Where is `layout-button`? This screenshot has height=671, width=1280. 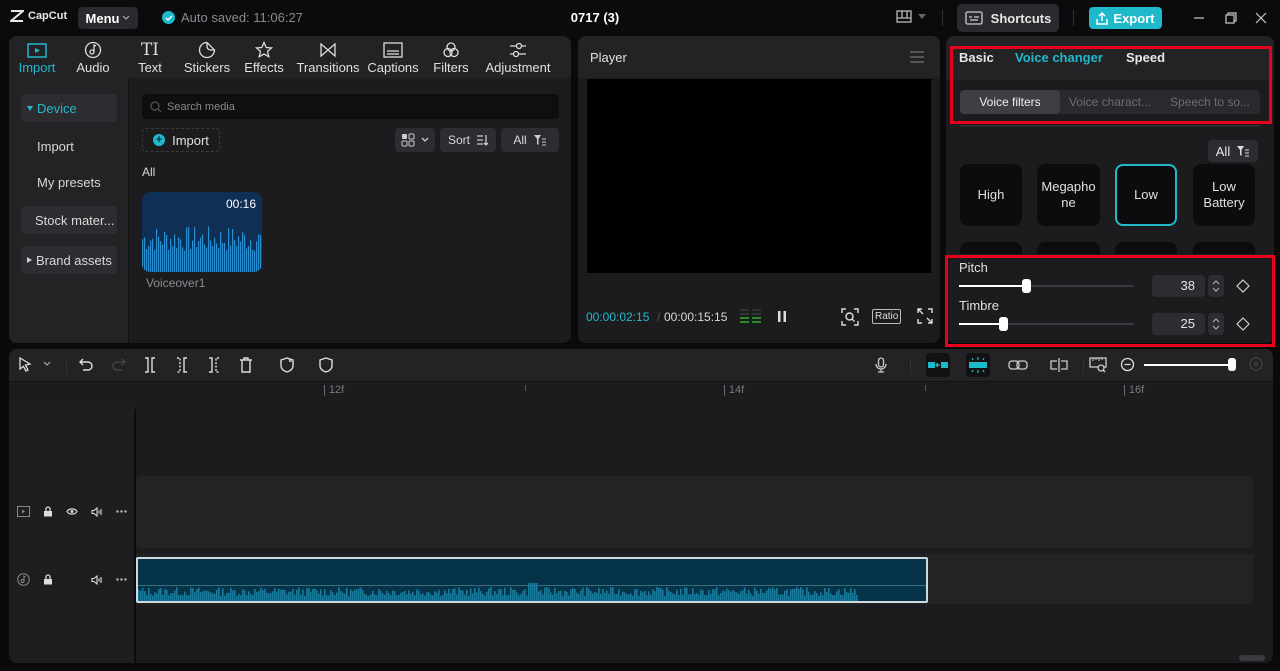 layout-button is located at coordinates (911, 16).